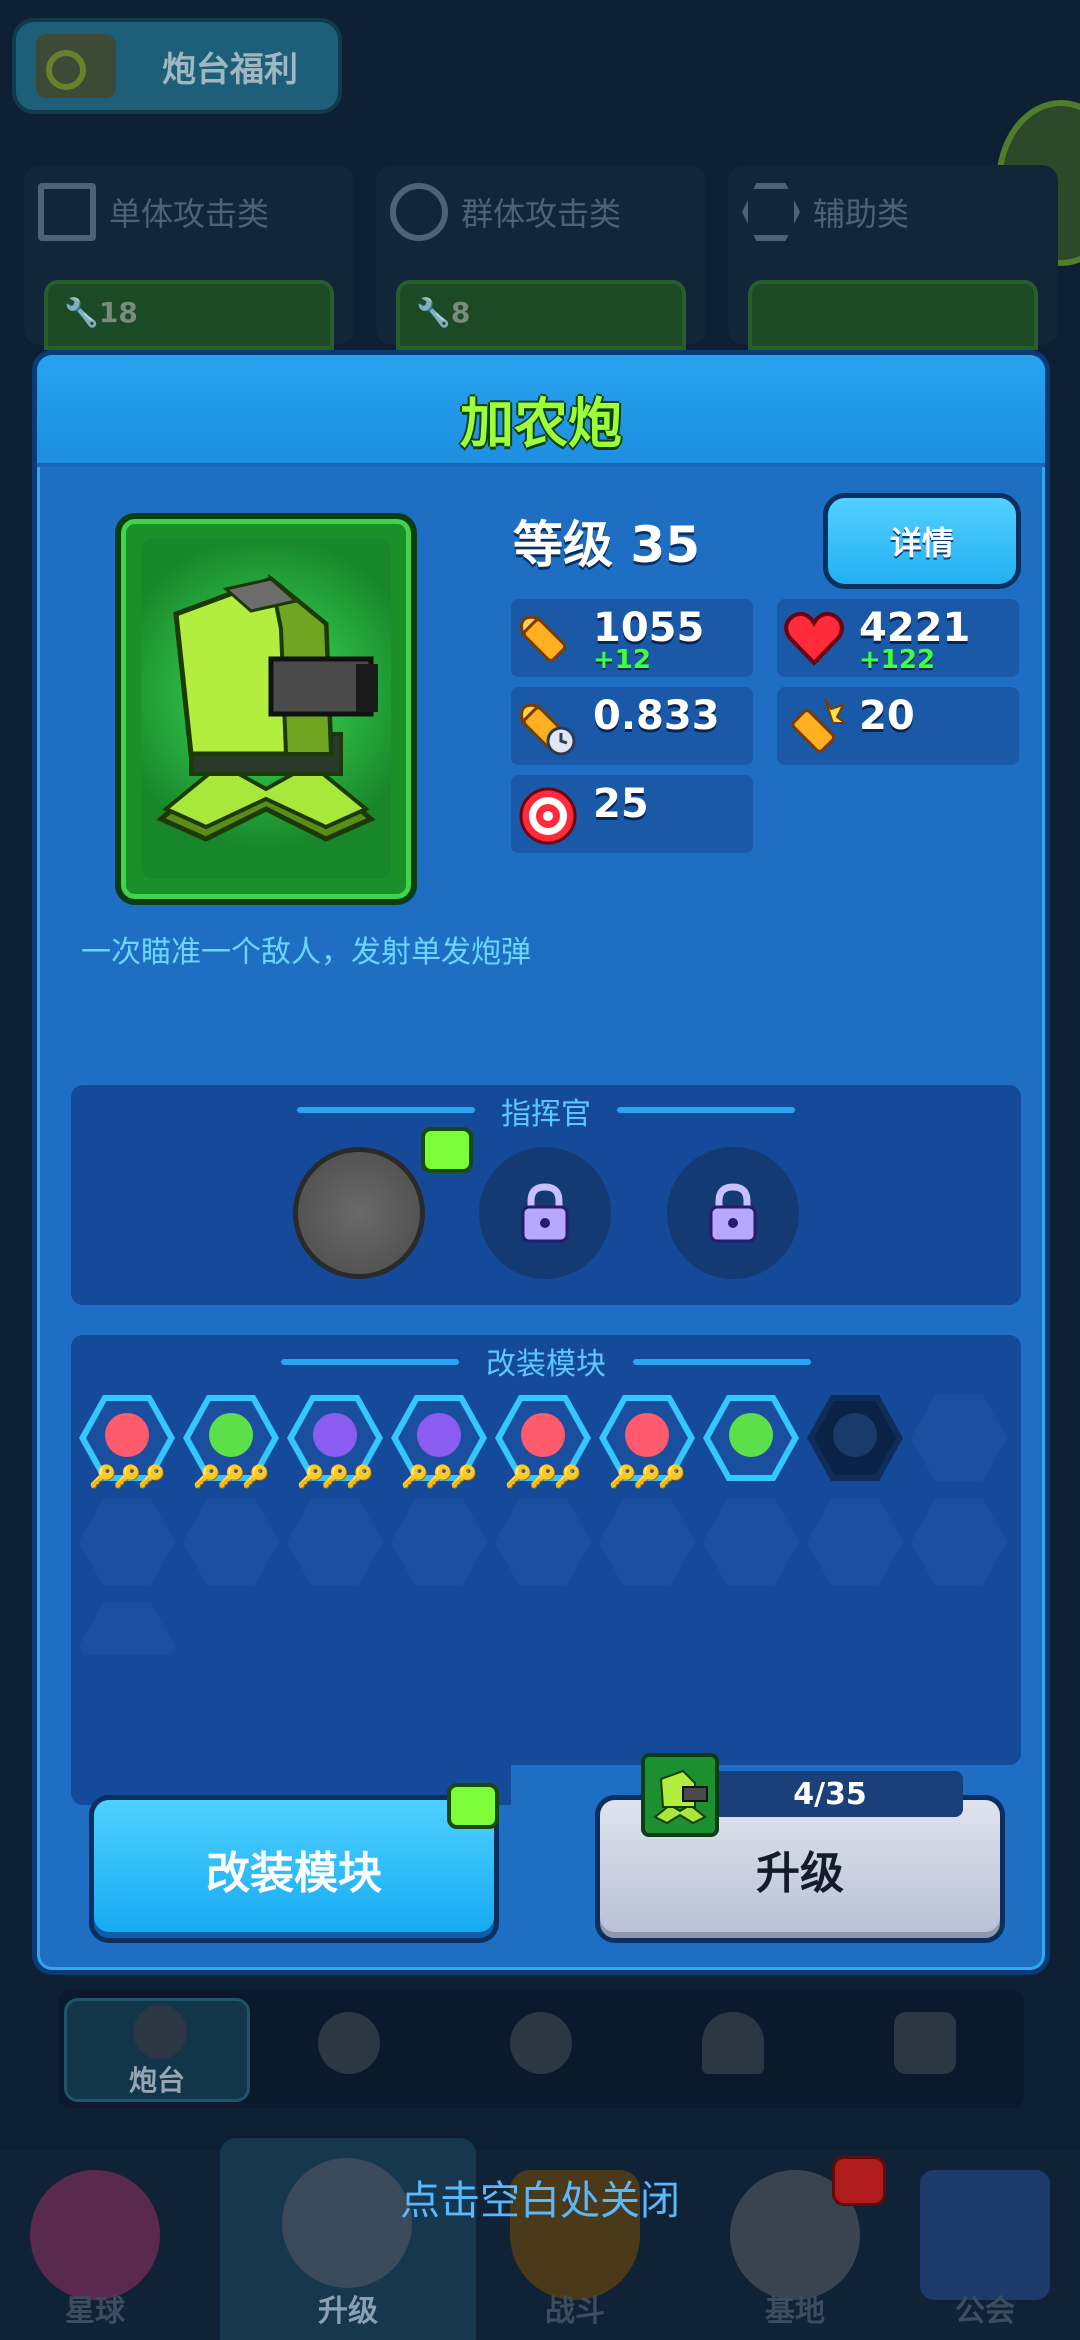  I want to click on stat-range: 25, so click(632, 814).